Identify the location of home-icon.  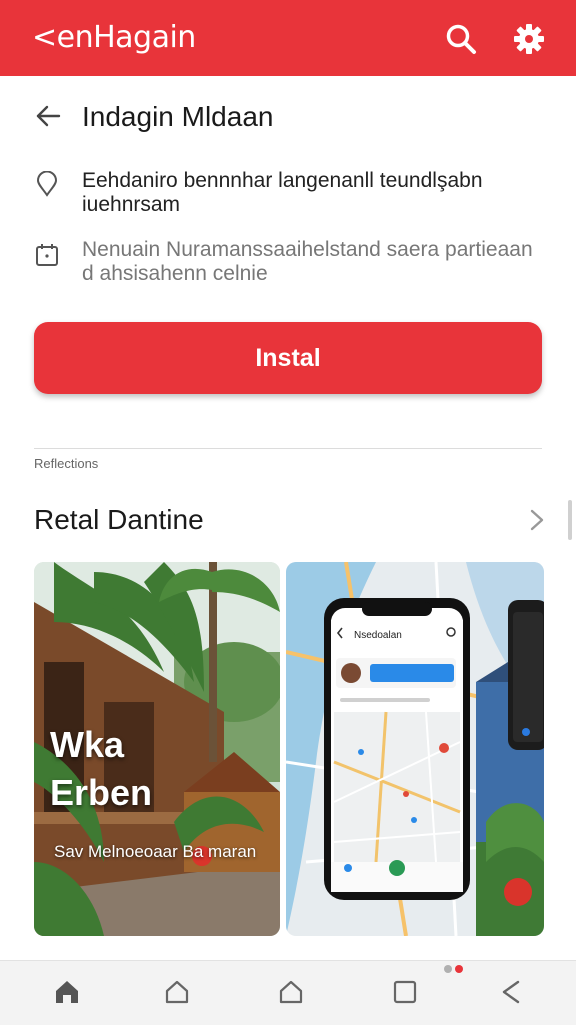
(67, 992).